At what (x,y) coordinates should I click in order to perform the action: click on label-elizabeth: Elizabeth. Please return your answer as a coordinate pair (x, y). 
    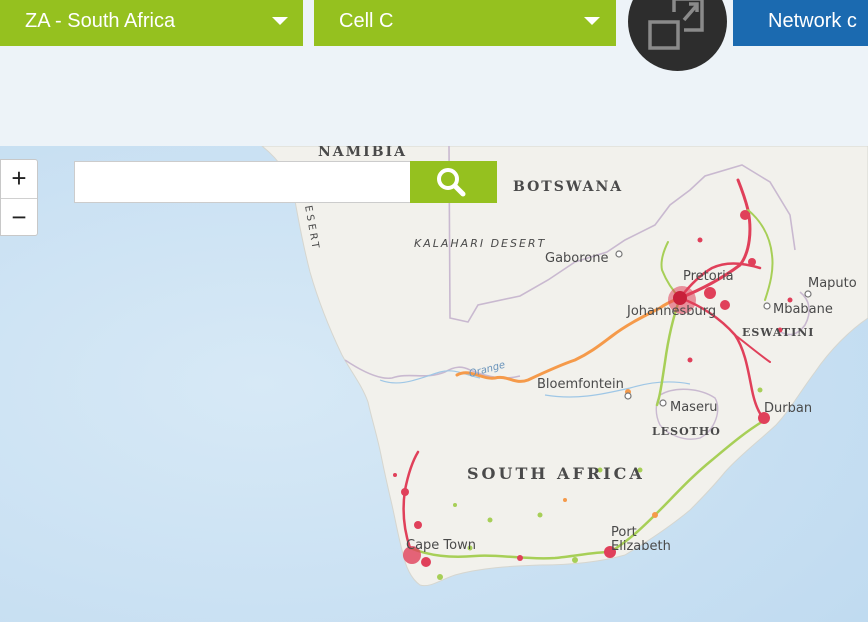
    Looking at the image, I should click on (641, 546).